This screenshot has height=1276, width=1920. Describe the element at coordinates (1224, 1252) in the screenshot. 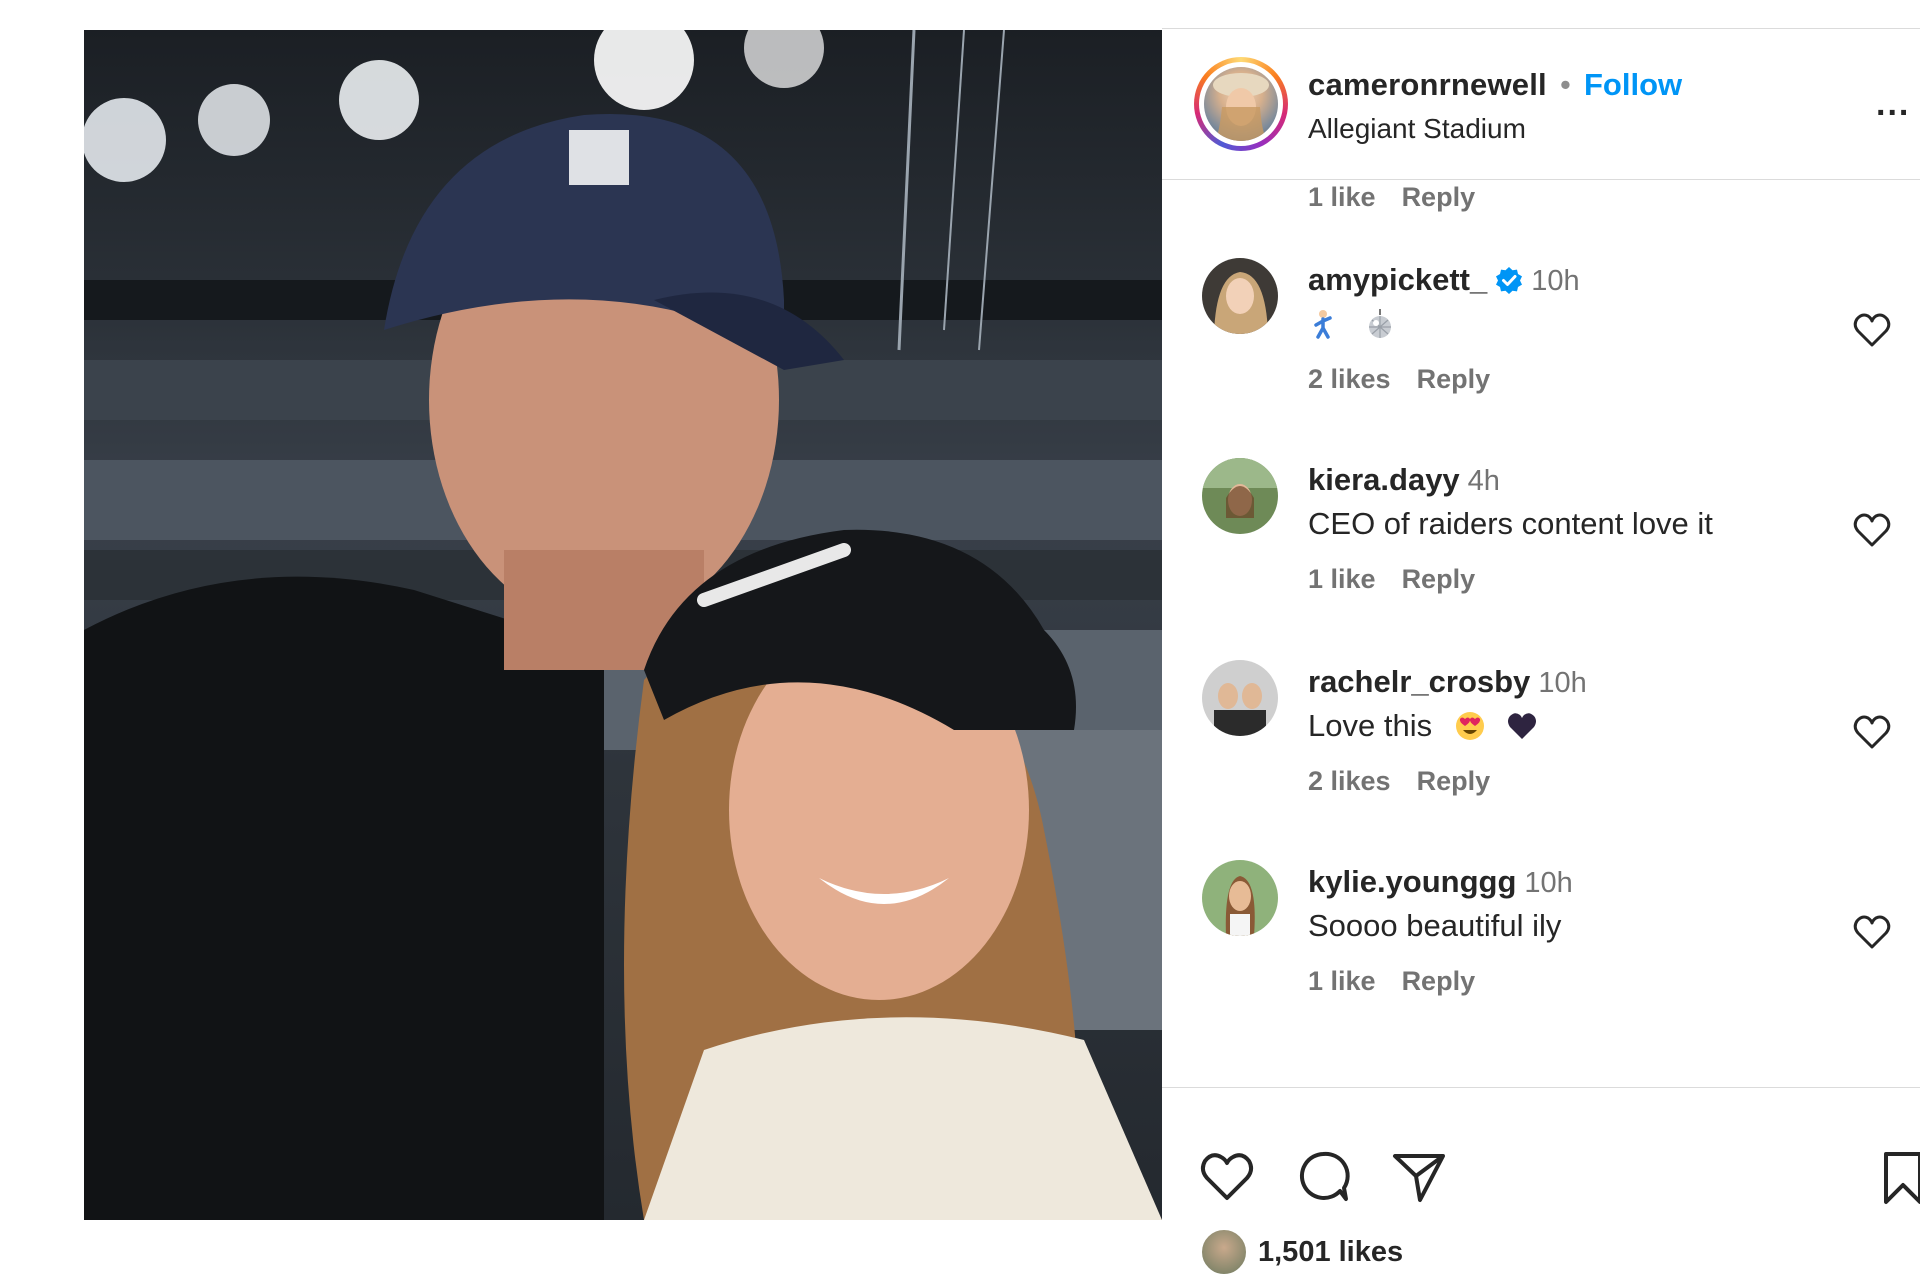

I see `liker-avatar` at that location.